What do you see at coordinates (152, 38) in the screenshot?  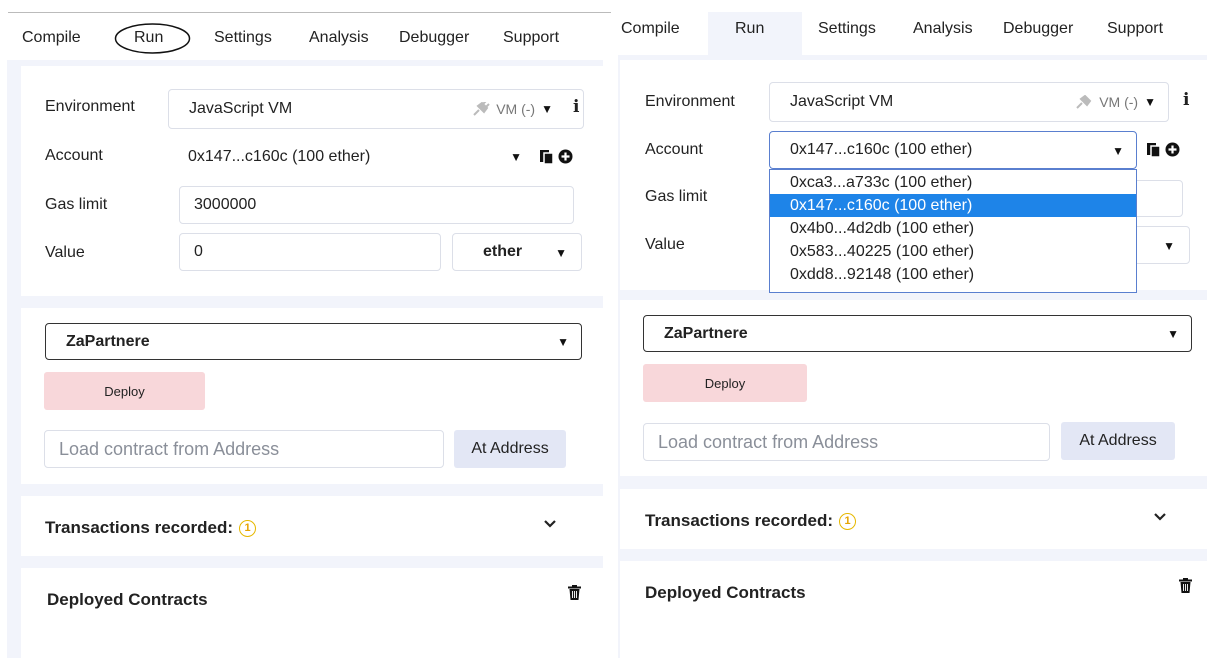 I see `run-tab-circle` at bounding box center [152, 38].